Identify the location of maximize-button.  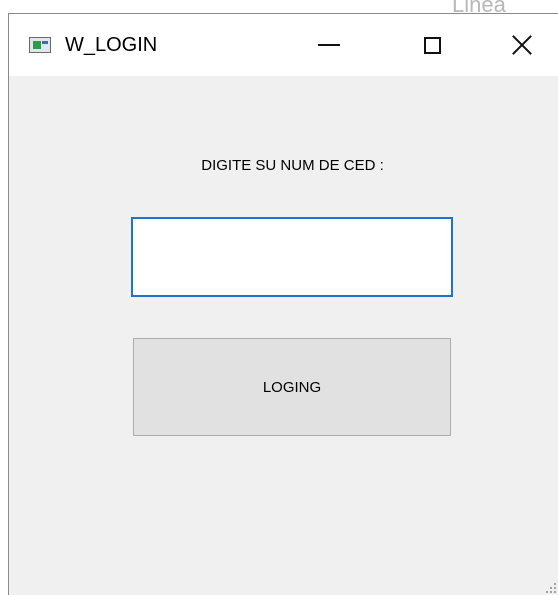
(432, 45).